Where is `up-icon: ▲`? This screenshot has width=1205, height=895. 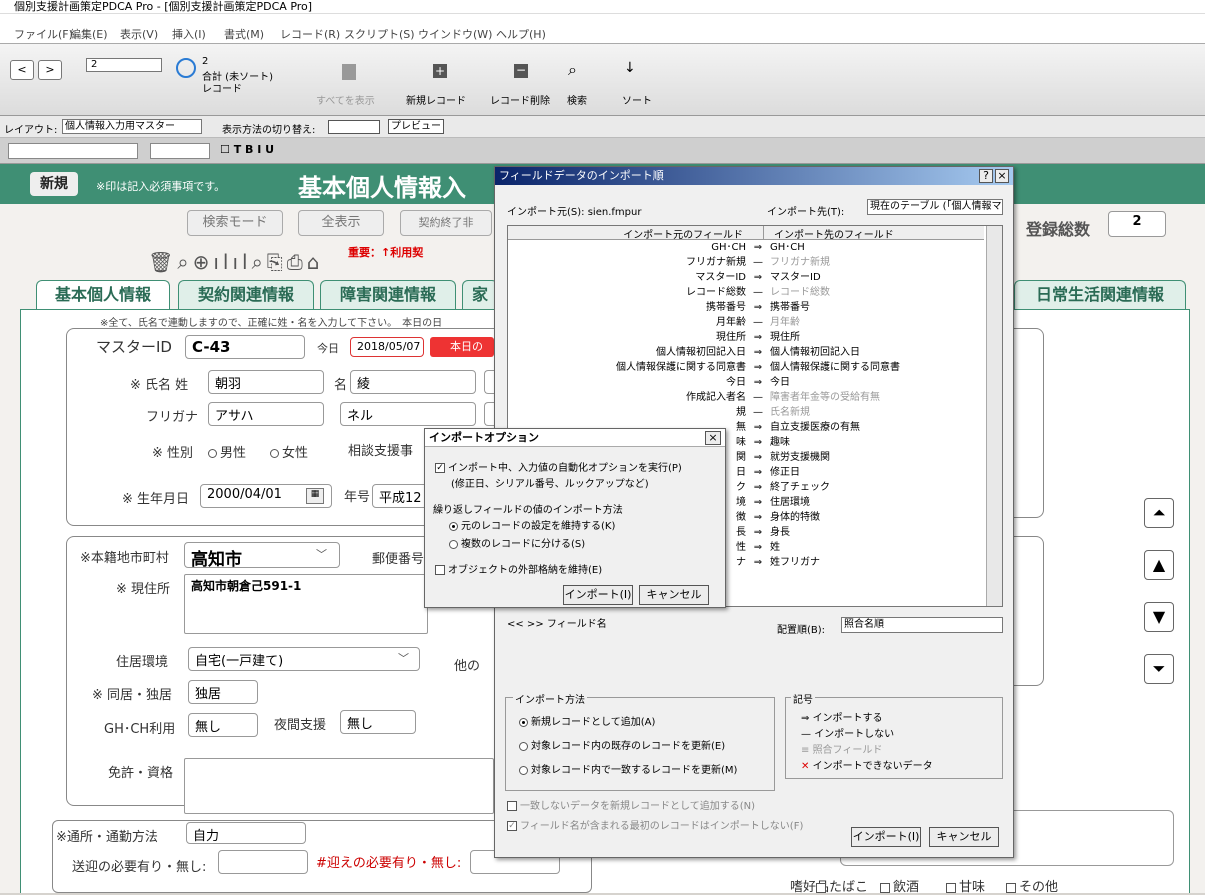 up-icon: ▲ is located at coordinates (1159, 565).